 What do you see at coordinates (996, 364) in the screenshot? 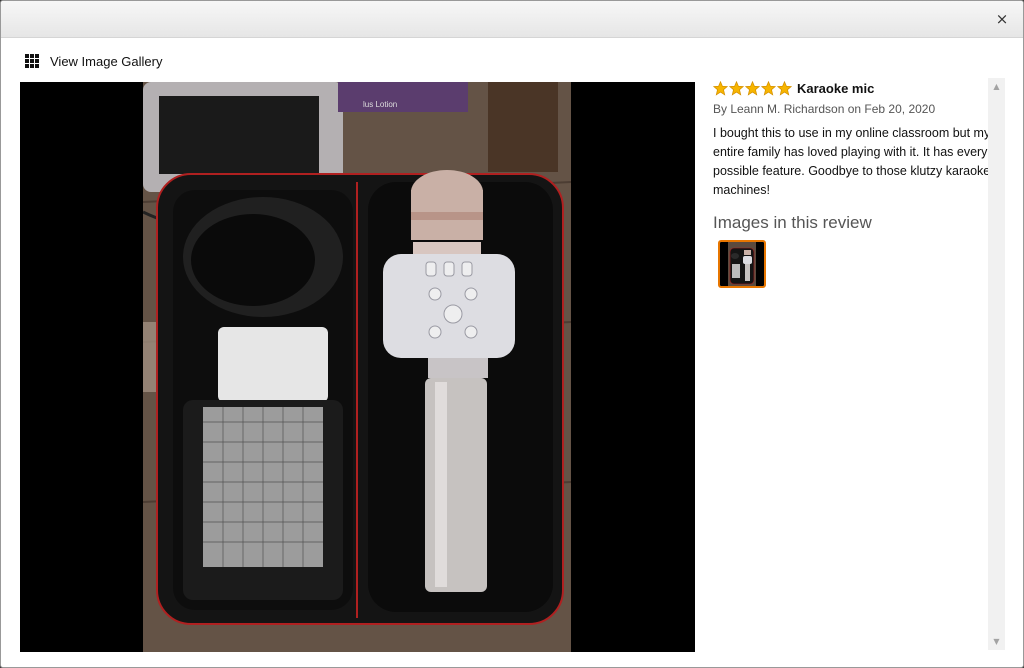
I see `review-panel-scrollbar: ▲ ▼` at bounding box center [996, 364].